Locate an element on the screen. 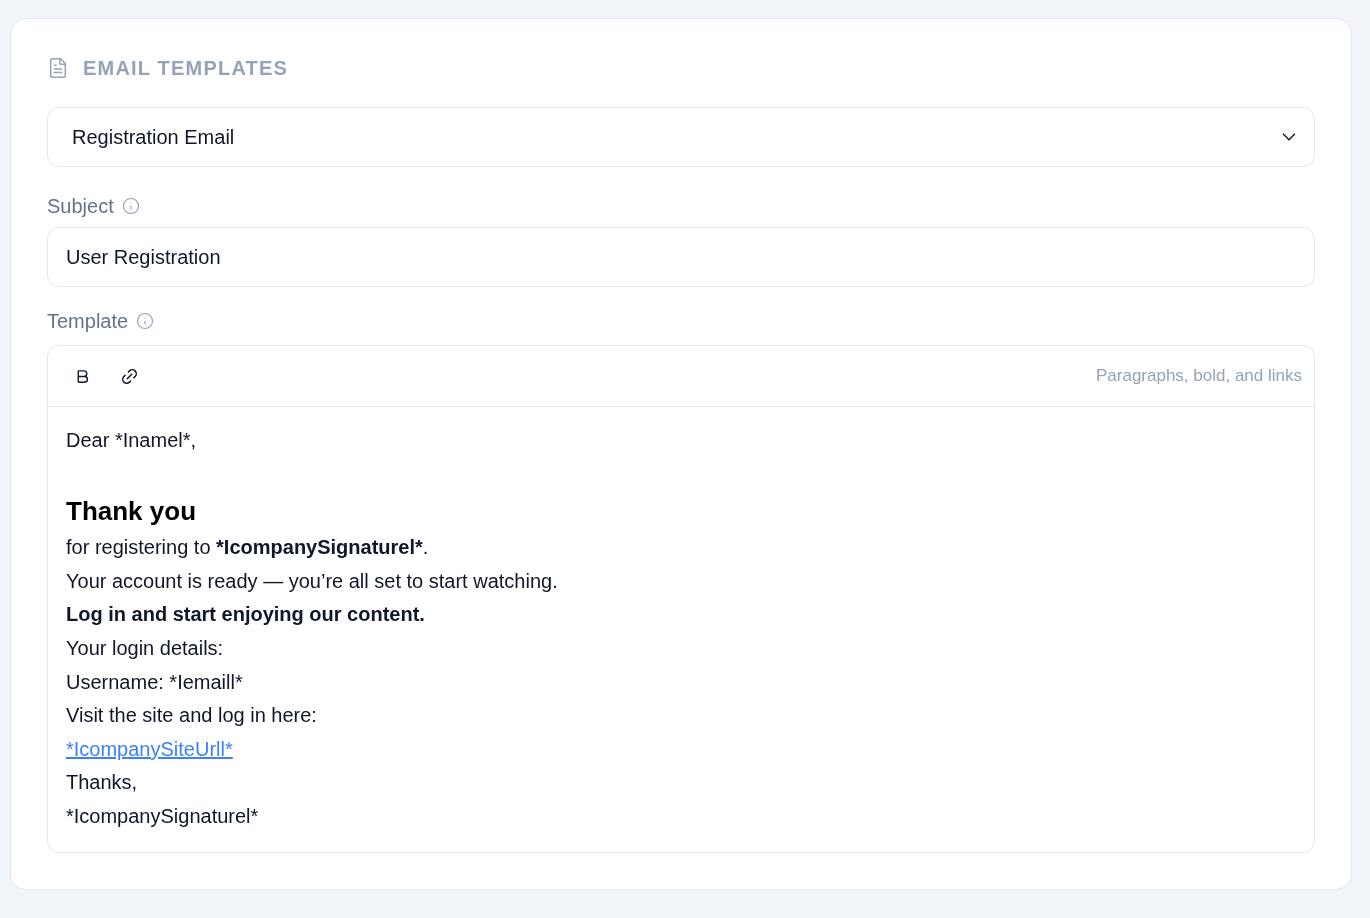 This screenshot has width=1370, height=918. heading-text: Thank you is located at coordinates (131, 512).